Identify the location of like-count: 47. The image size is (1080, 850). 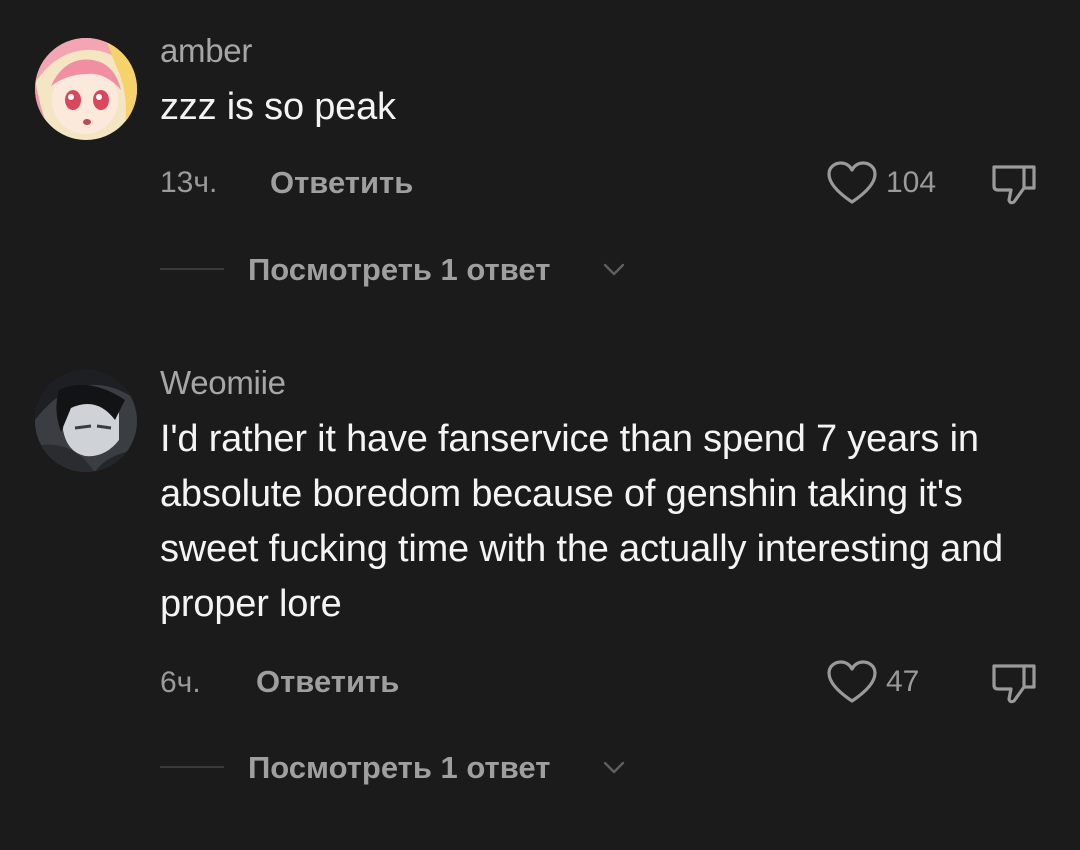
(903, 681).